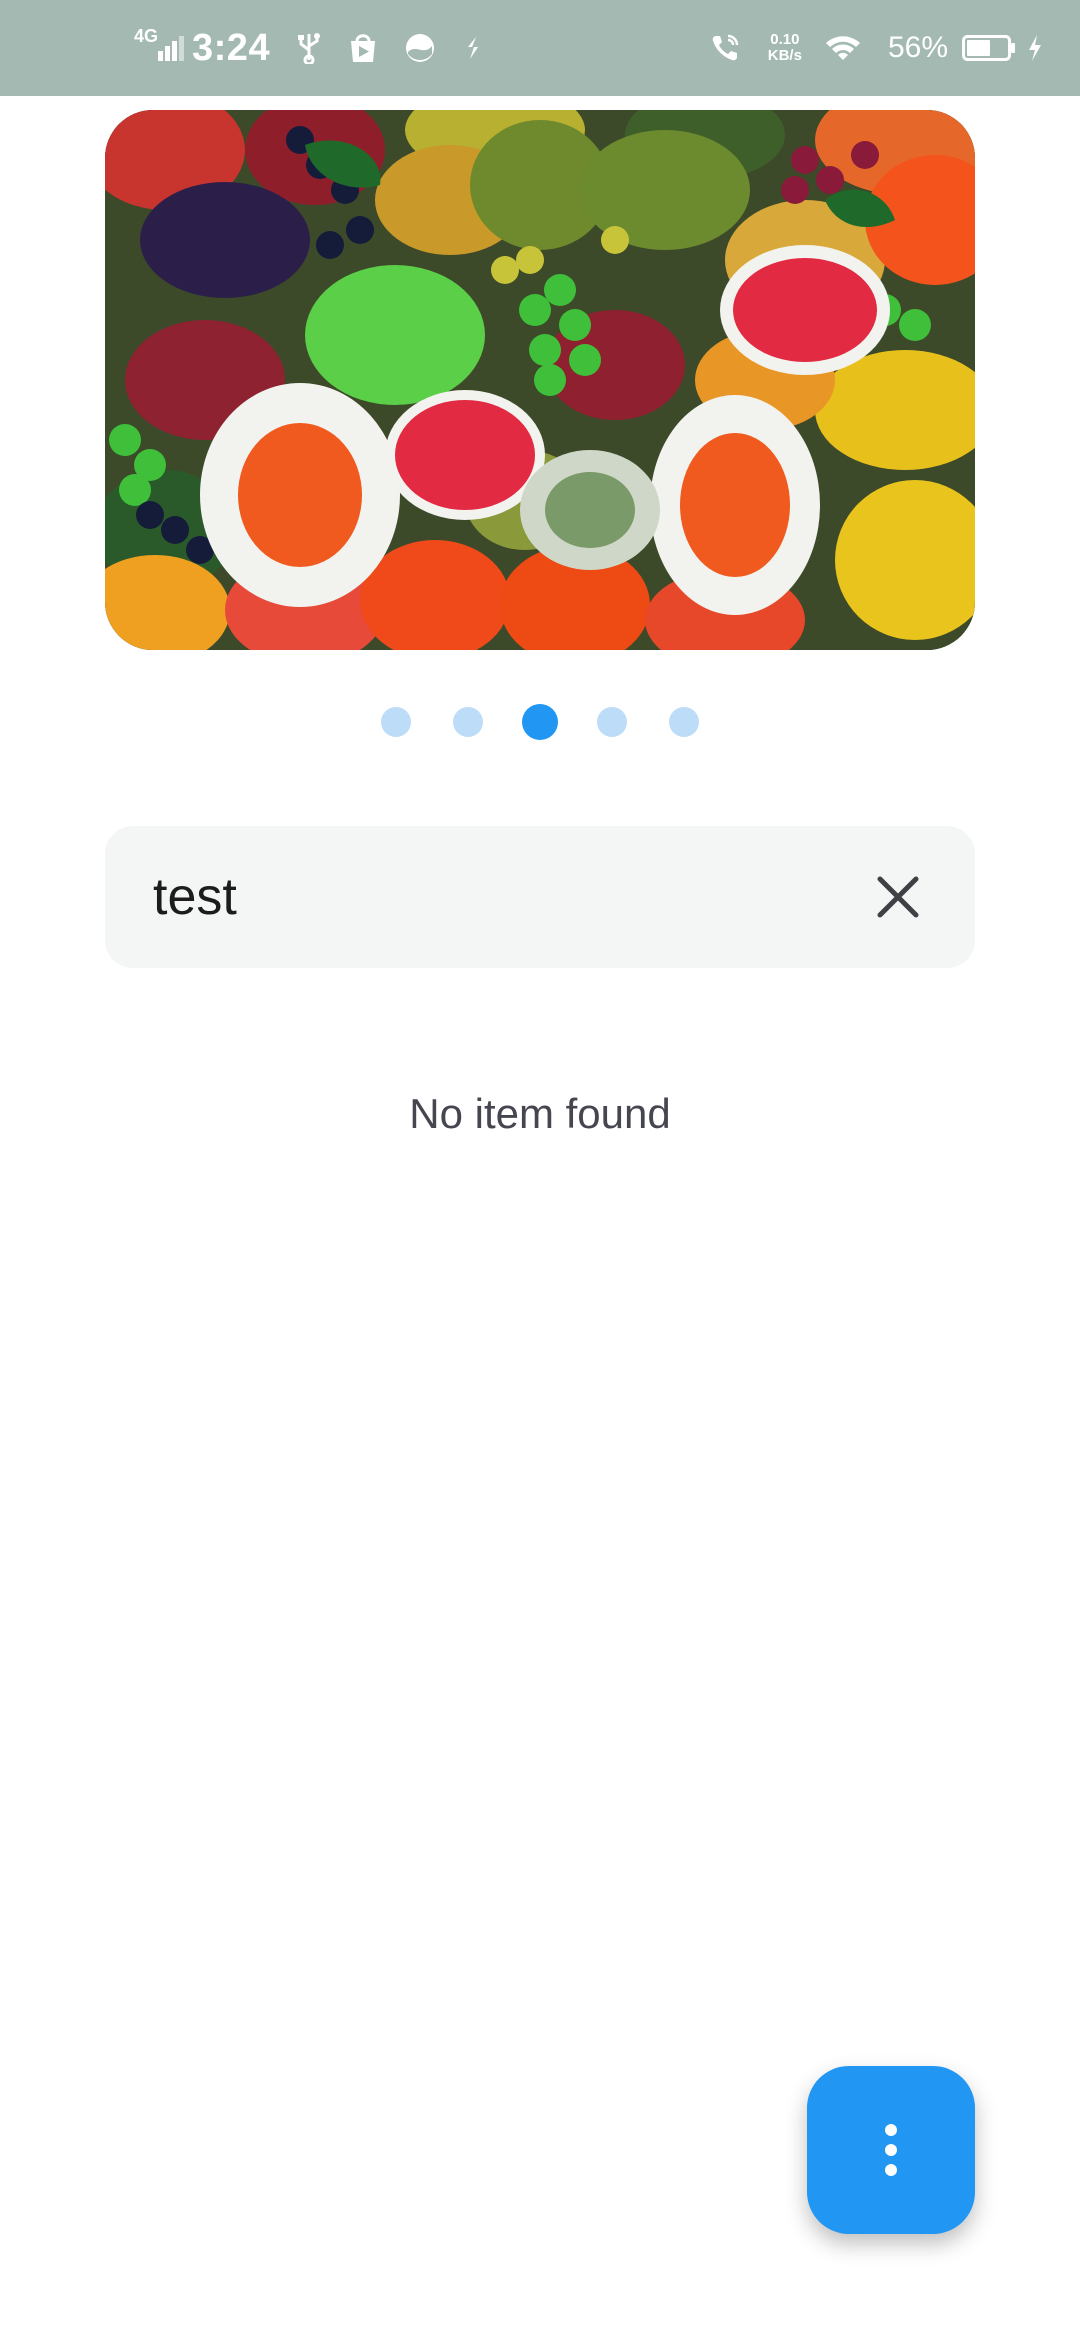 The height and width of the screenshot is (2340, 1080). I want to click on battery-icon, so click(988, 48).